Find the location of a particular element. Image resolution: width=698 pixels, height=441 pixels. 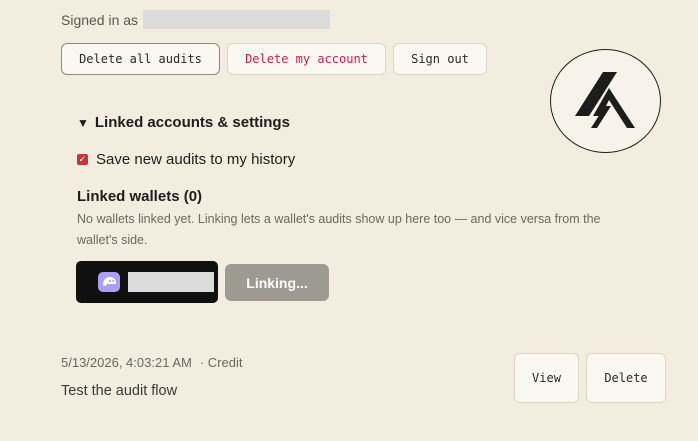

delete-account-button: Delete my account is located at coordinates (306, 59).